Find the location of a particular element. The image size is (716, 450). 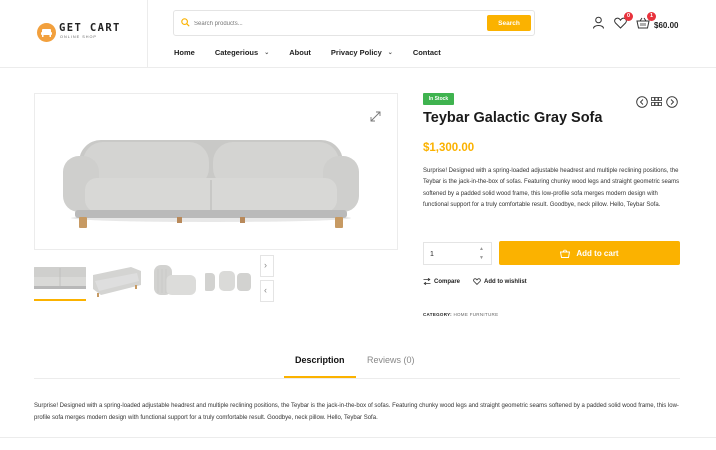

nav-contact: Contact is located at coordinates (427, 52).